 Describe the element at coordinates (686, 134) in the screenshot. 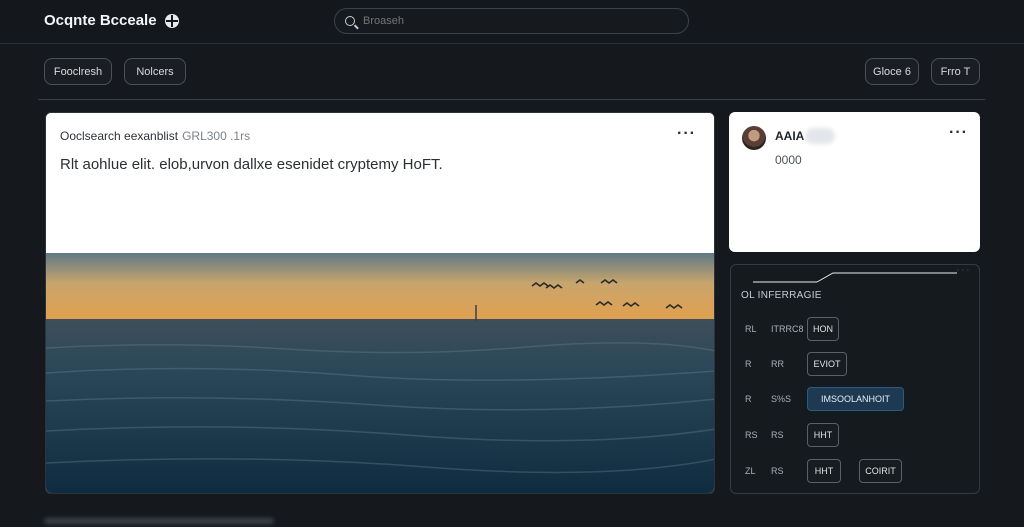

I see `more-options-icon: ···` at that location.